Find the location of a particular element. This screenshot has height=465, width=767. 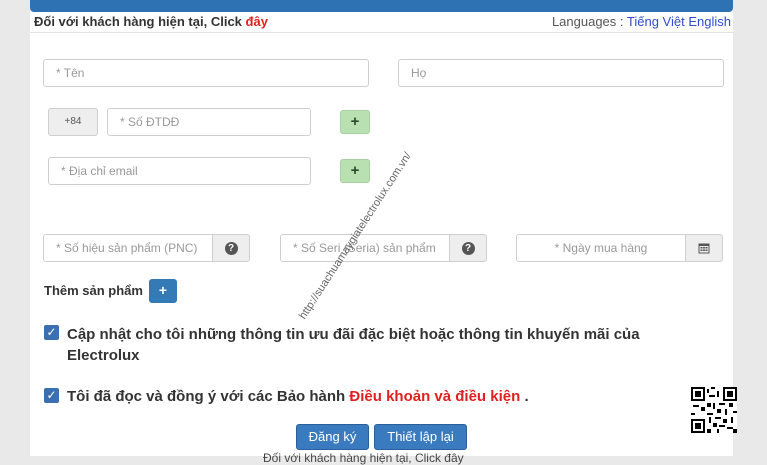

existing-customer-prefix: Đối với khách hàng hiện tại, Click is located at coordinates (138, 21).